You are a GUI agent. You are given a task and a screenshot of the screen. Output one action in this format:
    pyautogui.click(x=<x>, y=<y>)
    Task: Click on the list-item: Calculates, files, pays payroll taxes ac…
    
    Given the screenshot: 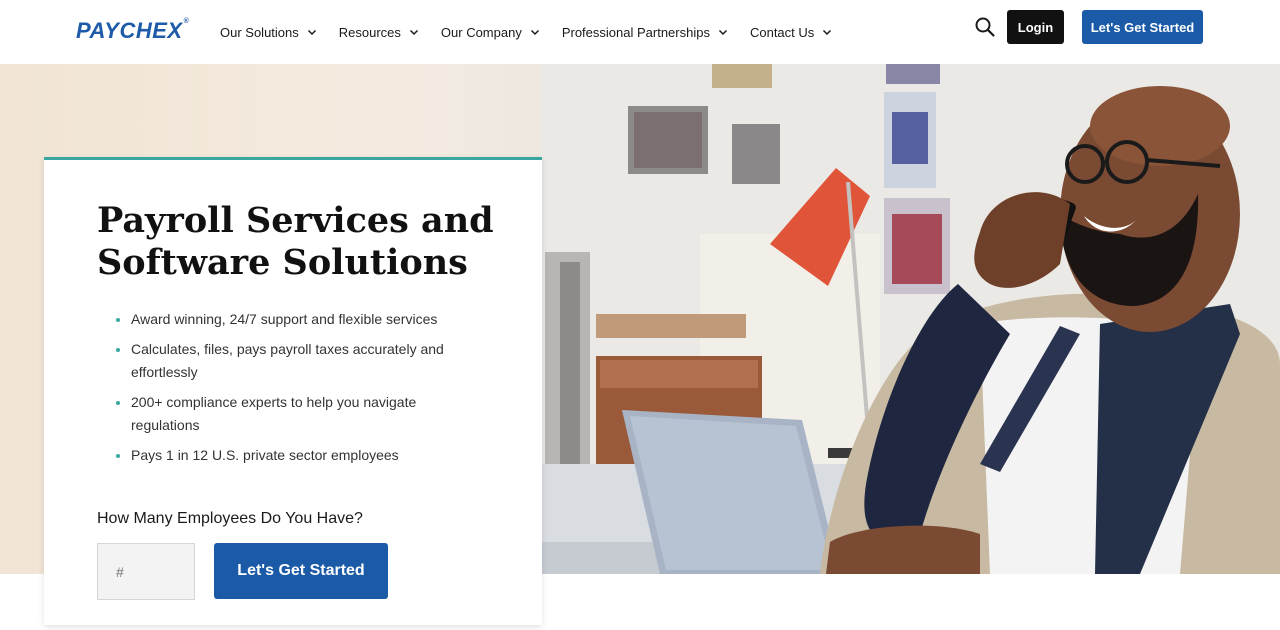 What is the action you would take?
    pyautogui.click(x=296, y=361)
    